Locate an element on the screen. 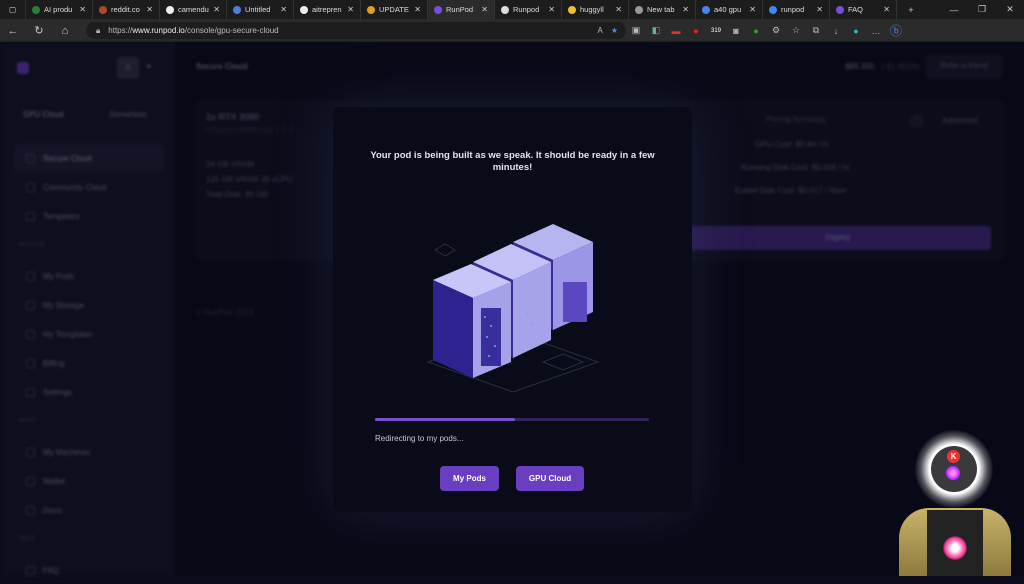 The width and height of the screenshot is (1024, 584). browser-tab: RunPod ✕ is located at coordinates (461, 9).